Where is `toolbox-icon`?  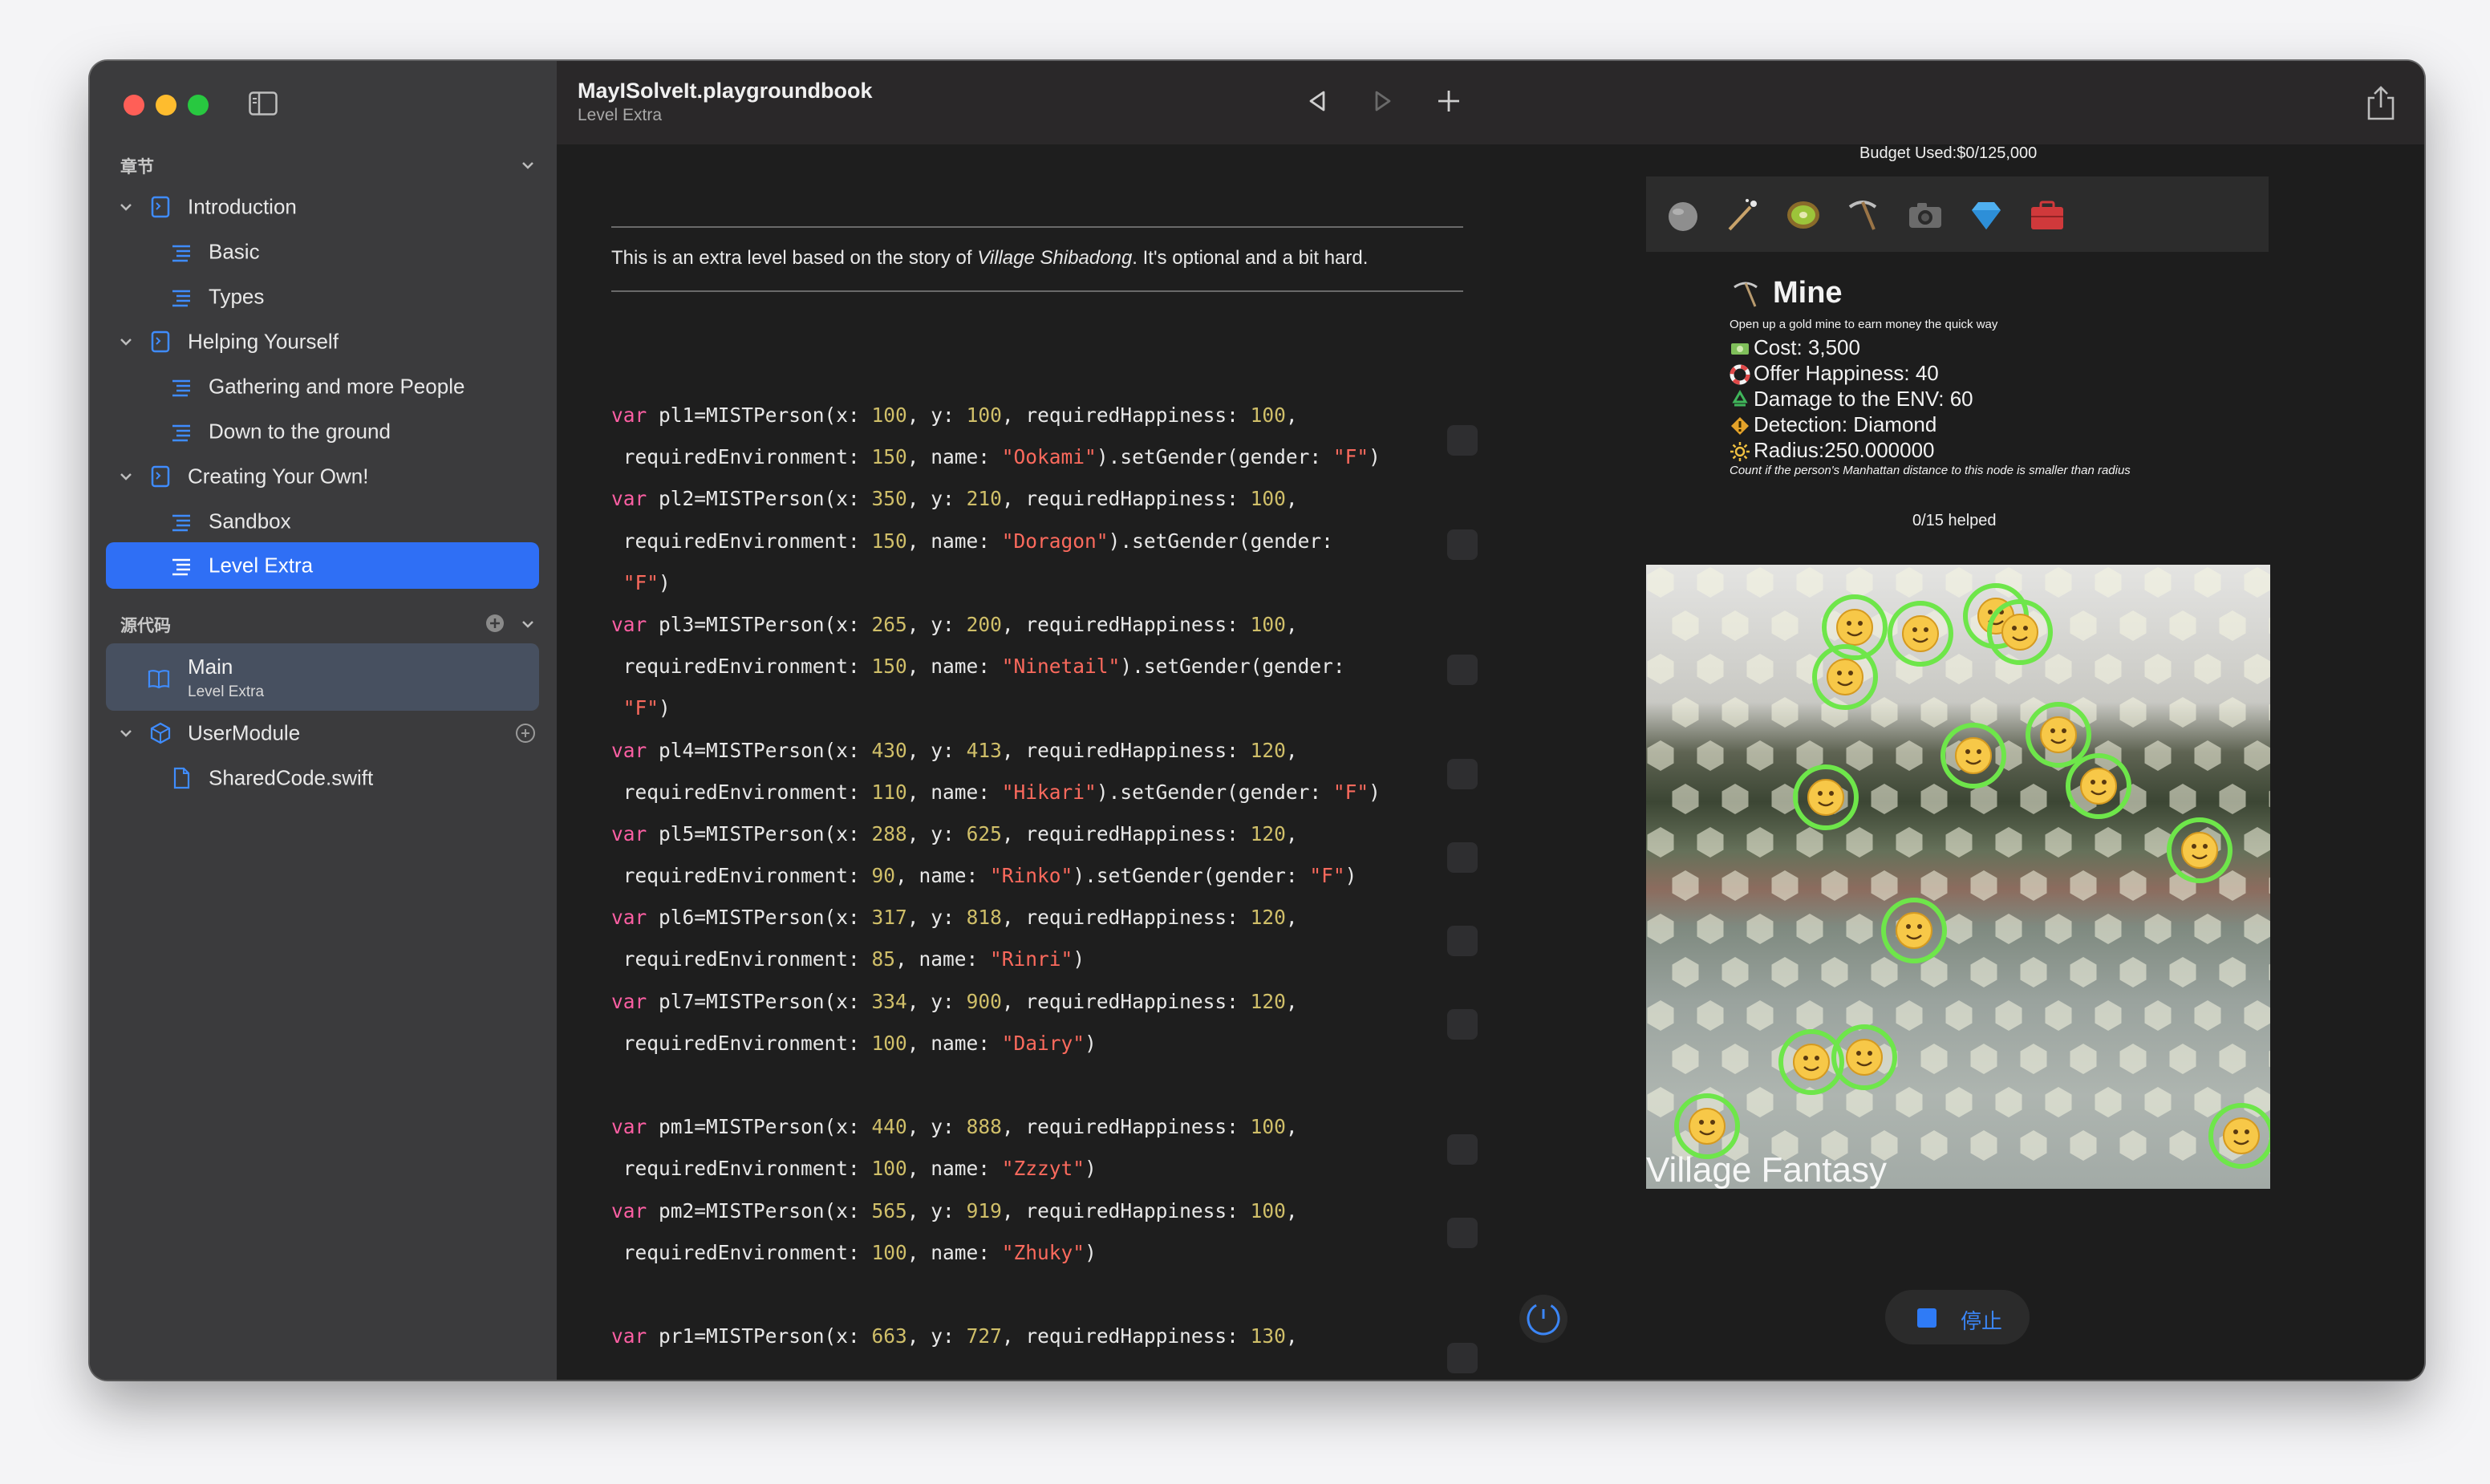 toolbox-icon is located at coordinates (2047, 215).